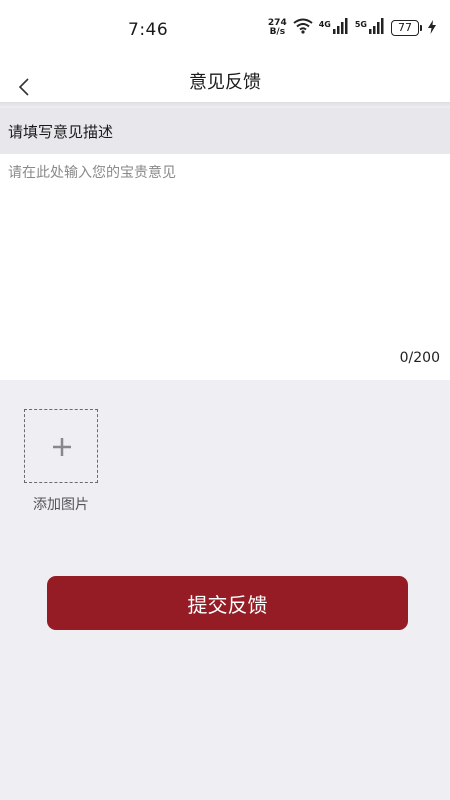  I want to click on add-image-button, so click(61, 446).